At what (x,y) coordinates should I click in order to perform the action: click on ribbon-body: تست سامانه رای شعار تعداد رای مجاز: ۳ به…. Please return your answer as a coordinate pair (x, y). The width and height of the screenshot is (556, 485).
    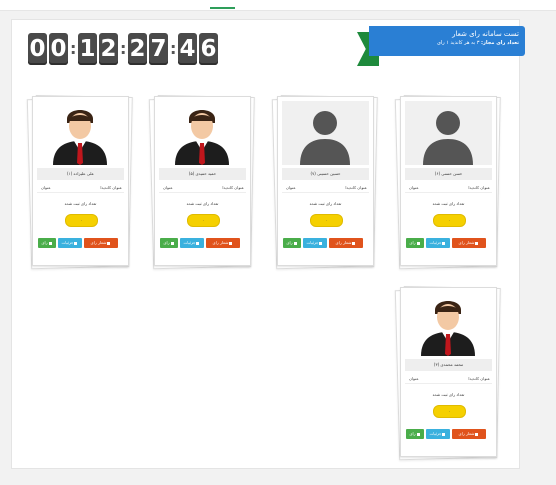
    Looking at the image, I should click on (447, 41).